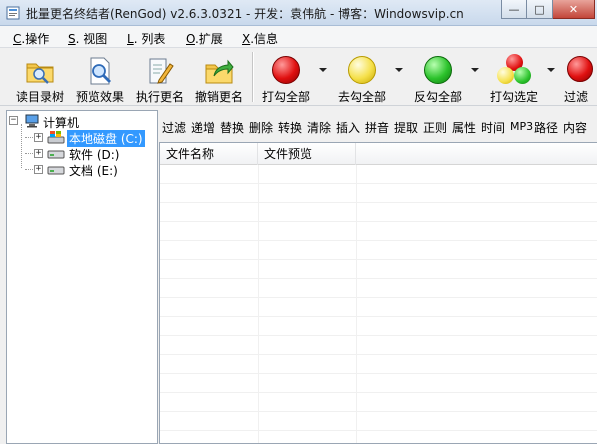 The image size is (597, 444). I want to click on func-mp3: MP3, so click(521, 126).